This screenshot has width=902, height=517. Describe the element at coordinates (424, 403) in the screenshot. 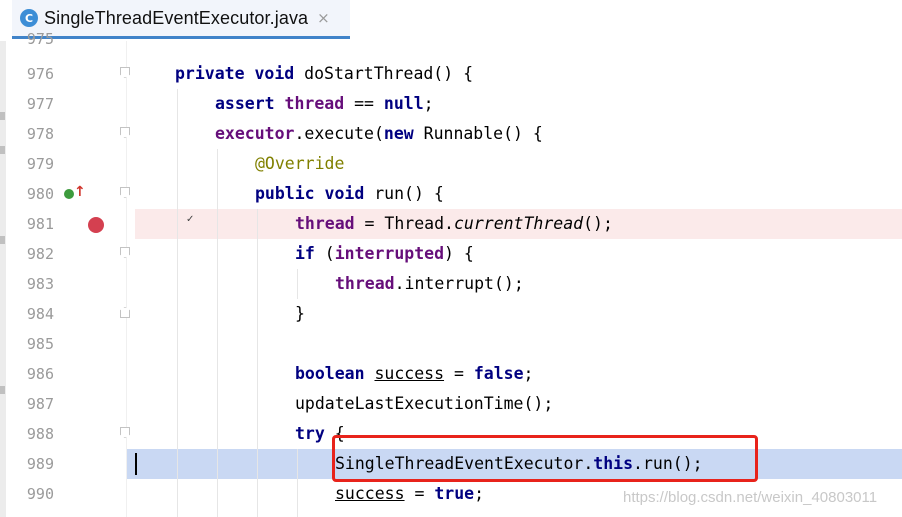

I see `code-text: updateLastExecutionTime();` at that location.